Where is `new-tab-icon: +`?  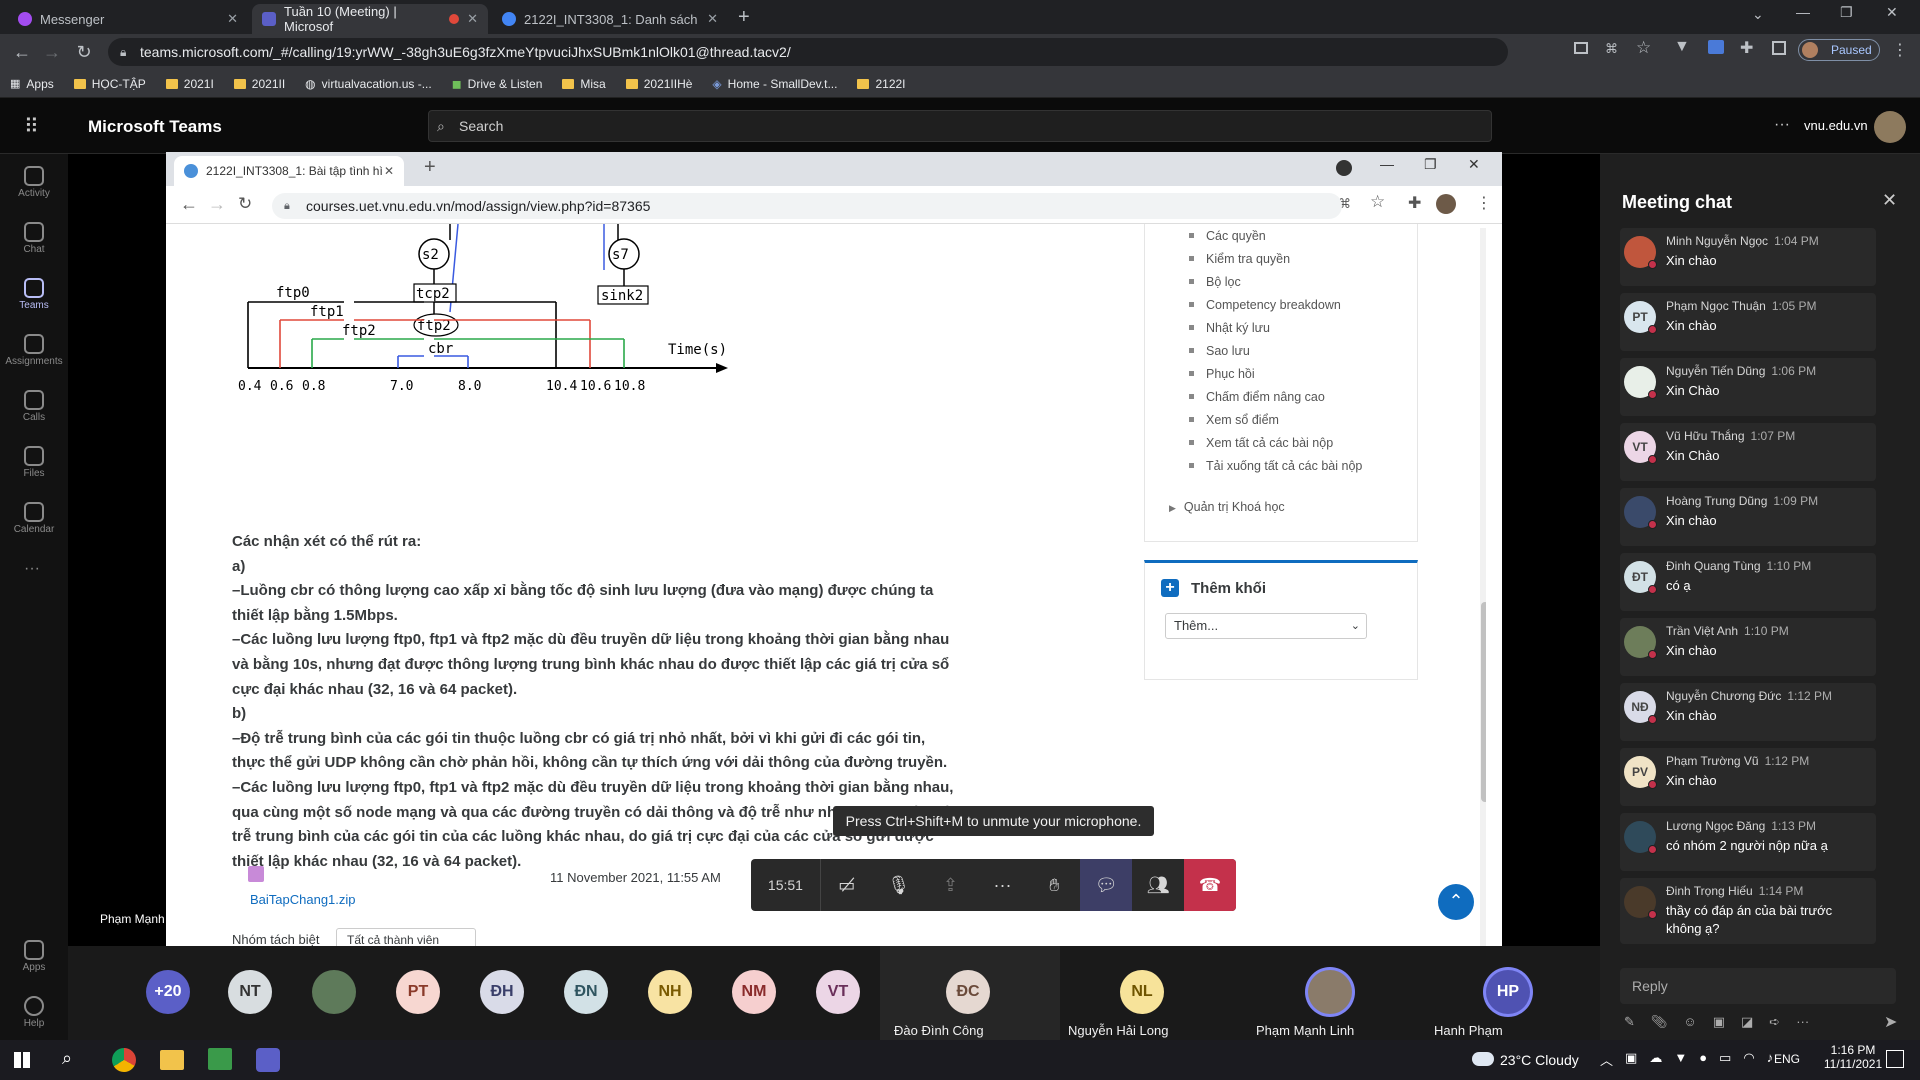 new-tab-icon: + is located at coordinates (744, 17).